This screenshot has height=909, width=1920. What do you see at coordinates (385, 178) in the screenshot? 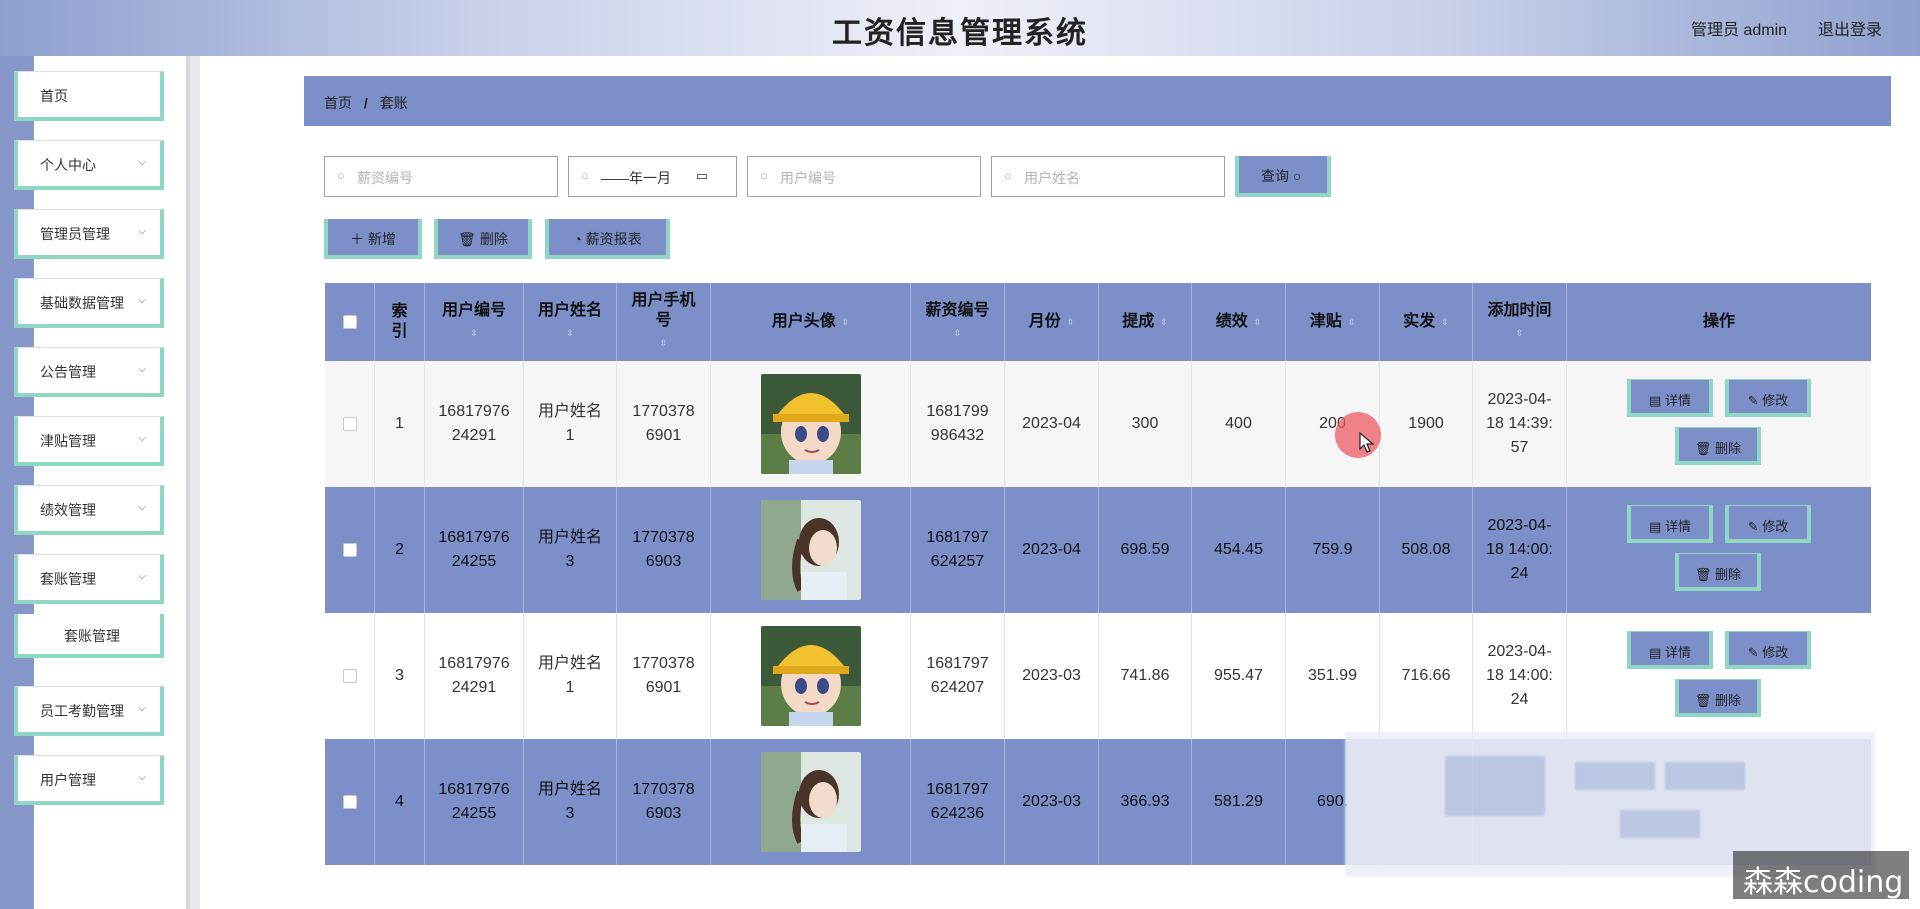
I see `salary-no-placeholder: 薪资编号` at bounding box center [385, 178].